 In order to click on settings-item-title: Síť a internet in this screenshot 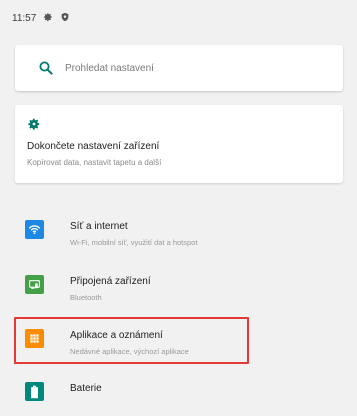, I will do `click(99, 226)`.